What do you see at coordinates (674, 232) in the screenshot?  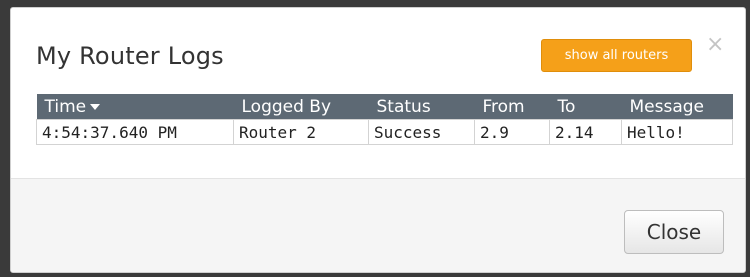 I see `close-button: Close` at bounding box center [674, 232].